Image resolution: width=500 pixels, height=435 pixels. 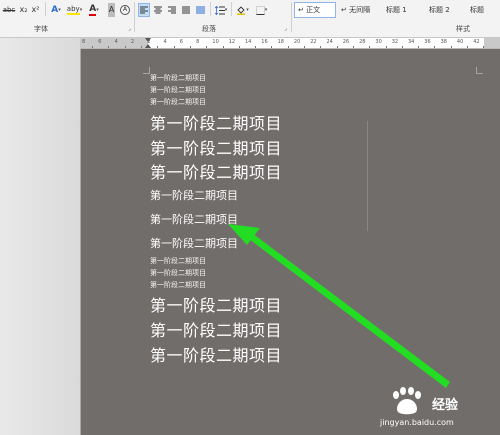 I want to click on superscript-button: x², so click(x=35, y=10).